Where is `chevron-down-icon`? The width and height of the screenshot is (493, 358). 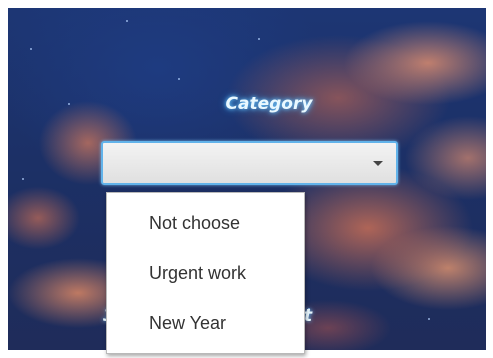
chevron-down-icon is located at coordinates (378, 163).